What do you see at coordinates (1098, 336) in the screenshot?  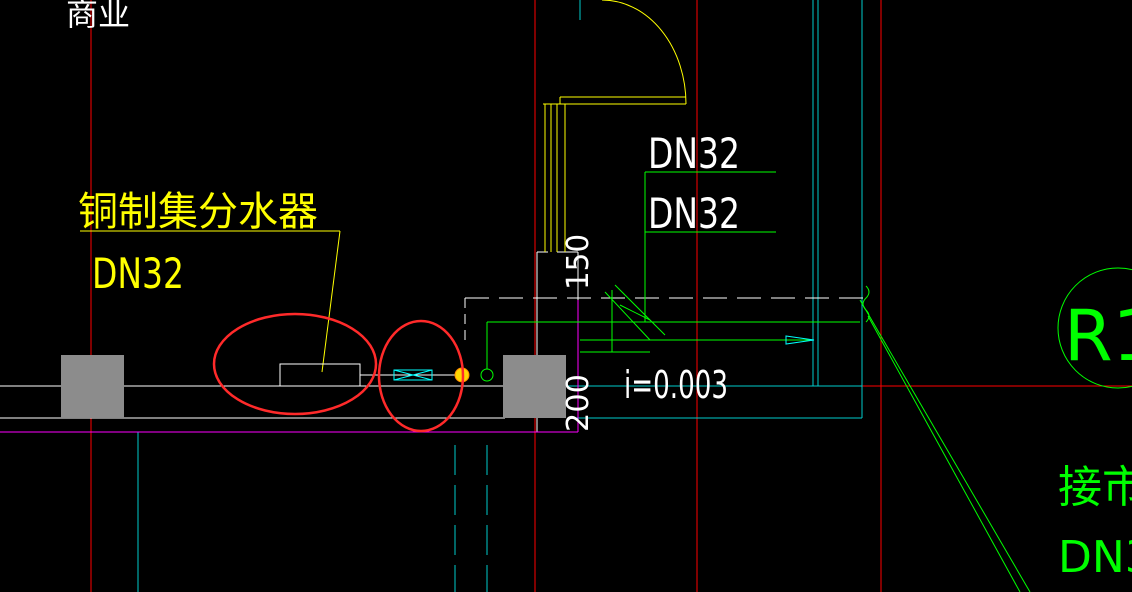 I see `label-grid-bubble: R1` at bounding box center [1098, 336].